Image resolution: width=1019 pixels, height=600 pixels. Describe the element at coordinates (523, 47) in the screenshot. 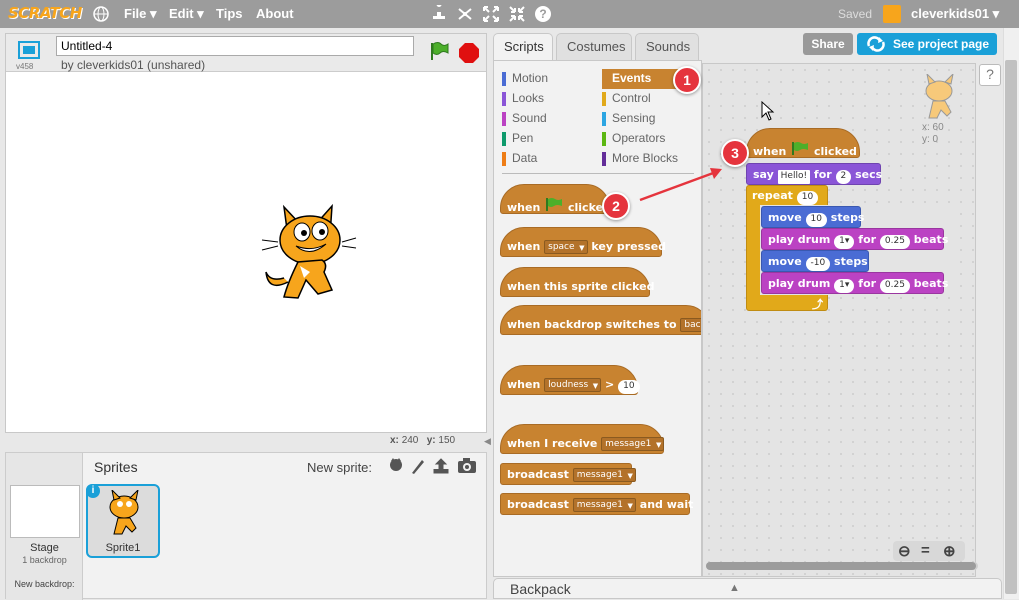

I see `tab-scripts: Scripts` at that location.